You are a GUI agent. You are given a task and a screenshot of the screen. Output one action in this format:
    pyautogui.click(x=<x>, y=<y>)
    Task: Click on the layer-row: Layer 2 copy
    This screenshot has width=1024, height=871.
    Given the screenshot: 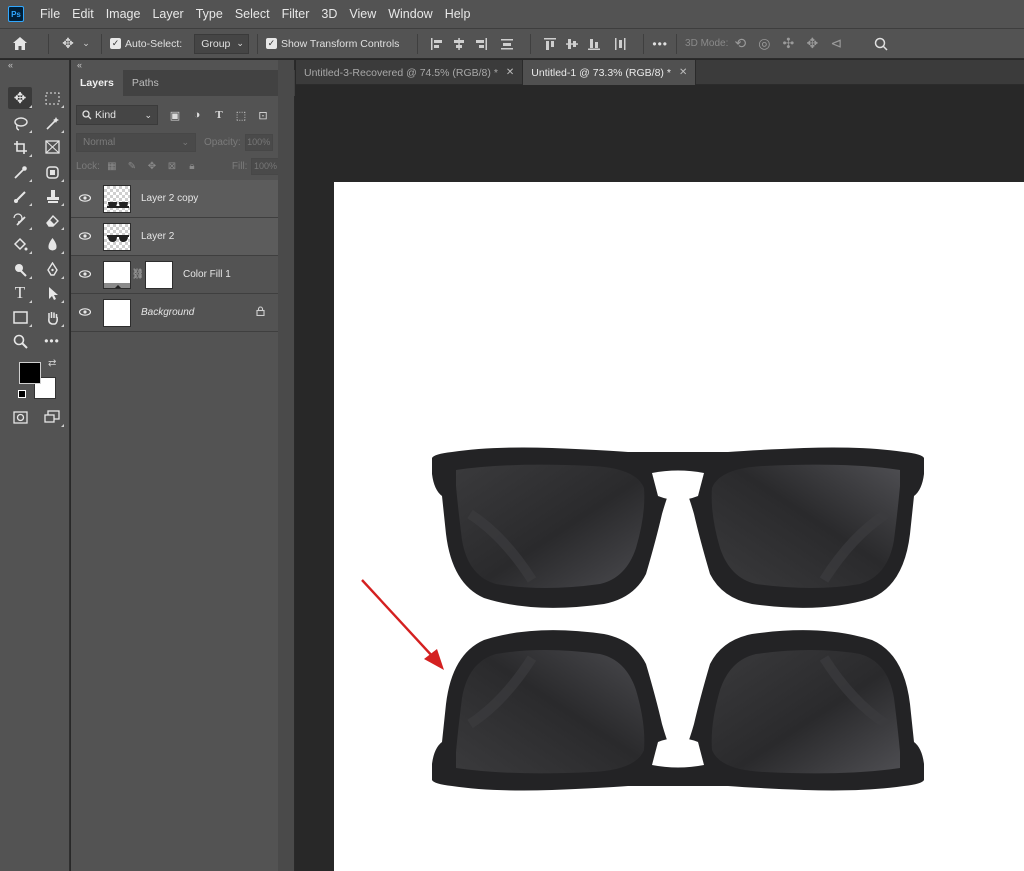 What is the action you would take?
    pyautogui.click(x=175, y=199)
    